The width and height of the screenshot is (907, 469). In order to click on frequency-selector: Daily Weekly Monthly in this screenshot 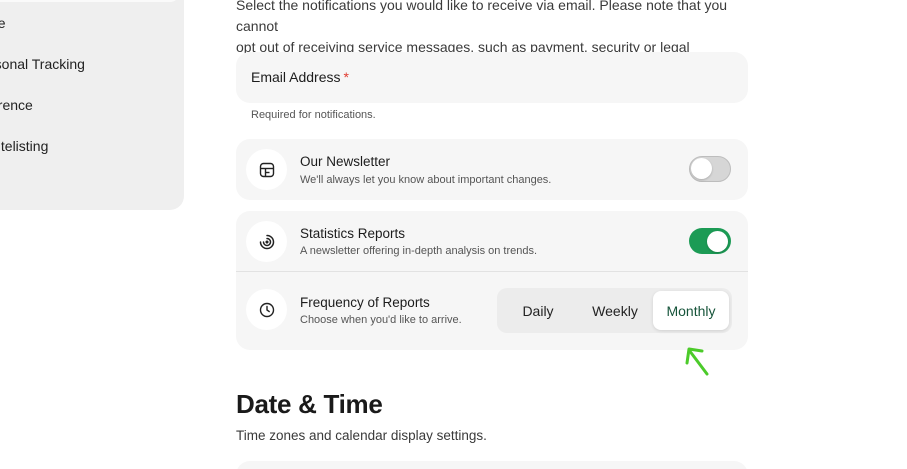, I will do `click(614, 310)`.